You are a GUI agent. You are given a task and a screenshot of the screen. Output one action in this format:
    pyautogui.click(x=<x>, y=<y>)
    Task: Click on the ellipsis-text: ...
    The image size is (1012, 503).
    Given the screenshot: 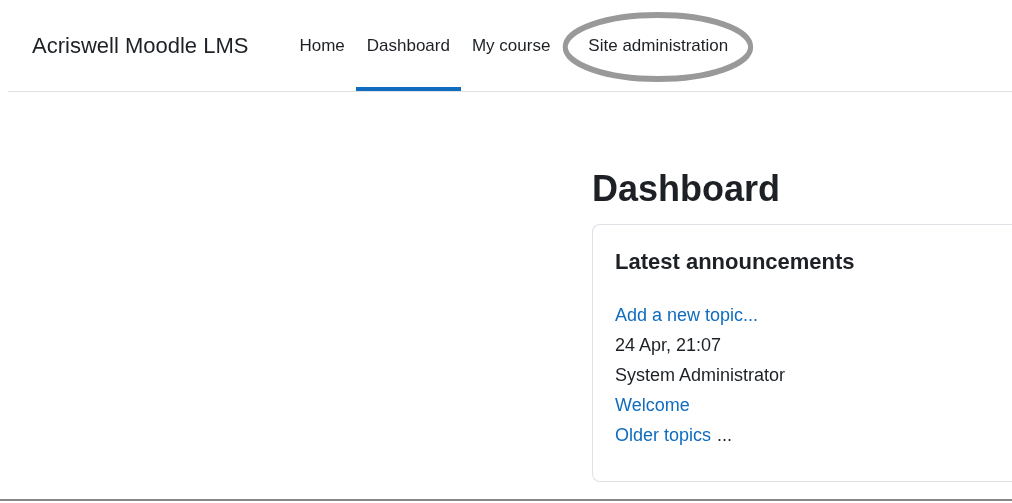 What is the action you would take?
    pyautogui.click(x=725, y=435)
    